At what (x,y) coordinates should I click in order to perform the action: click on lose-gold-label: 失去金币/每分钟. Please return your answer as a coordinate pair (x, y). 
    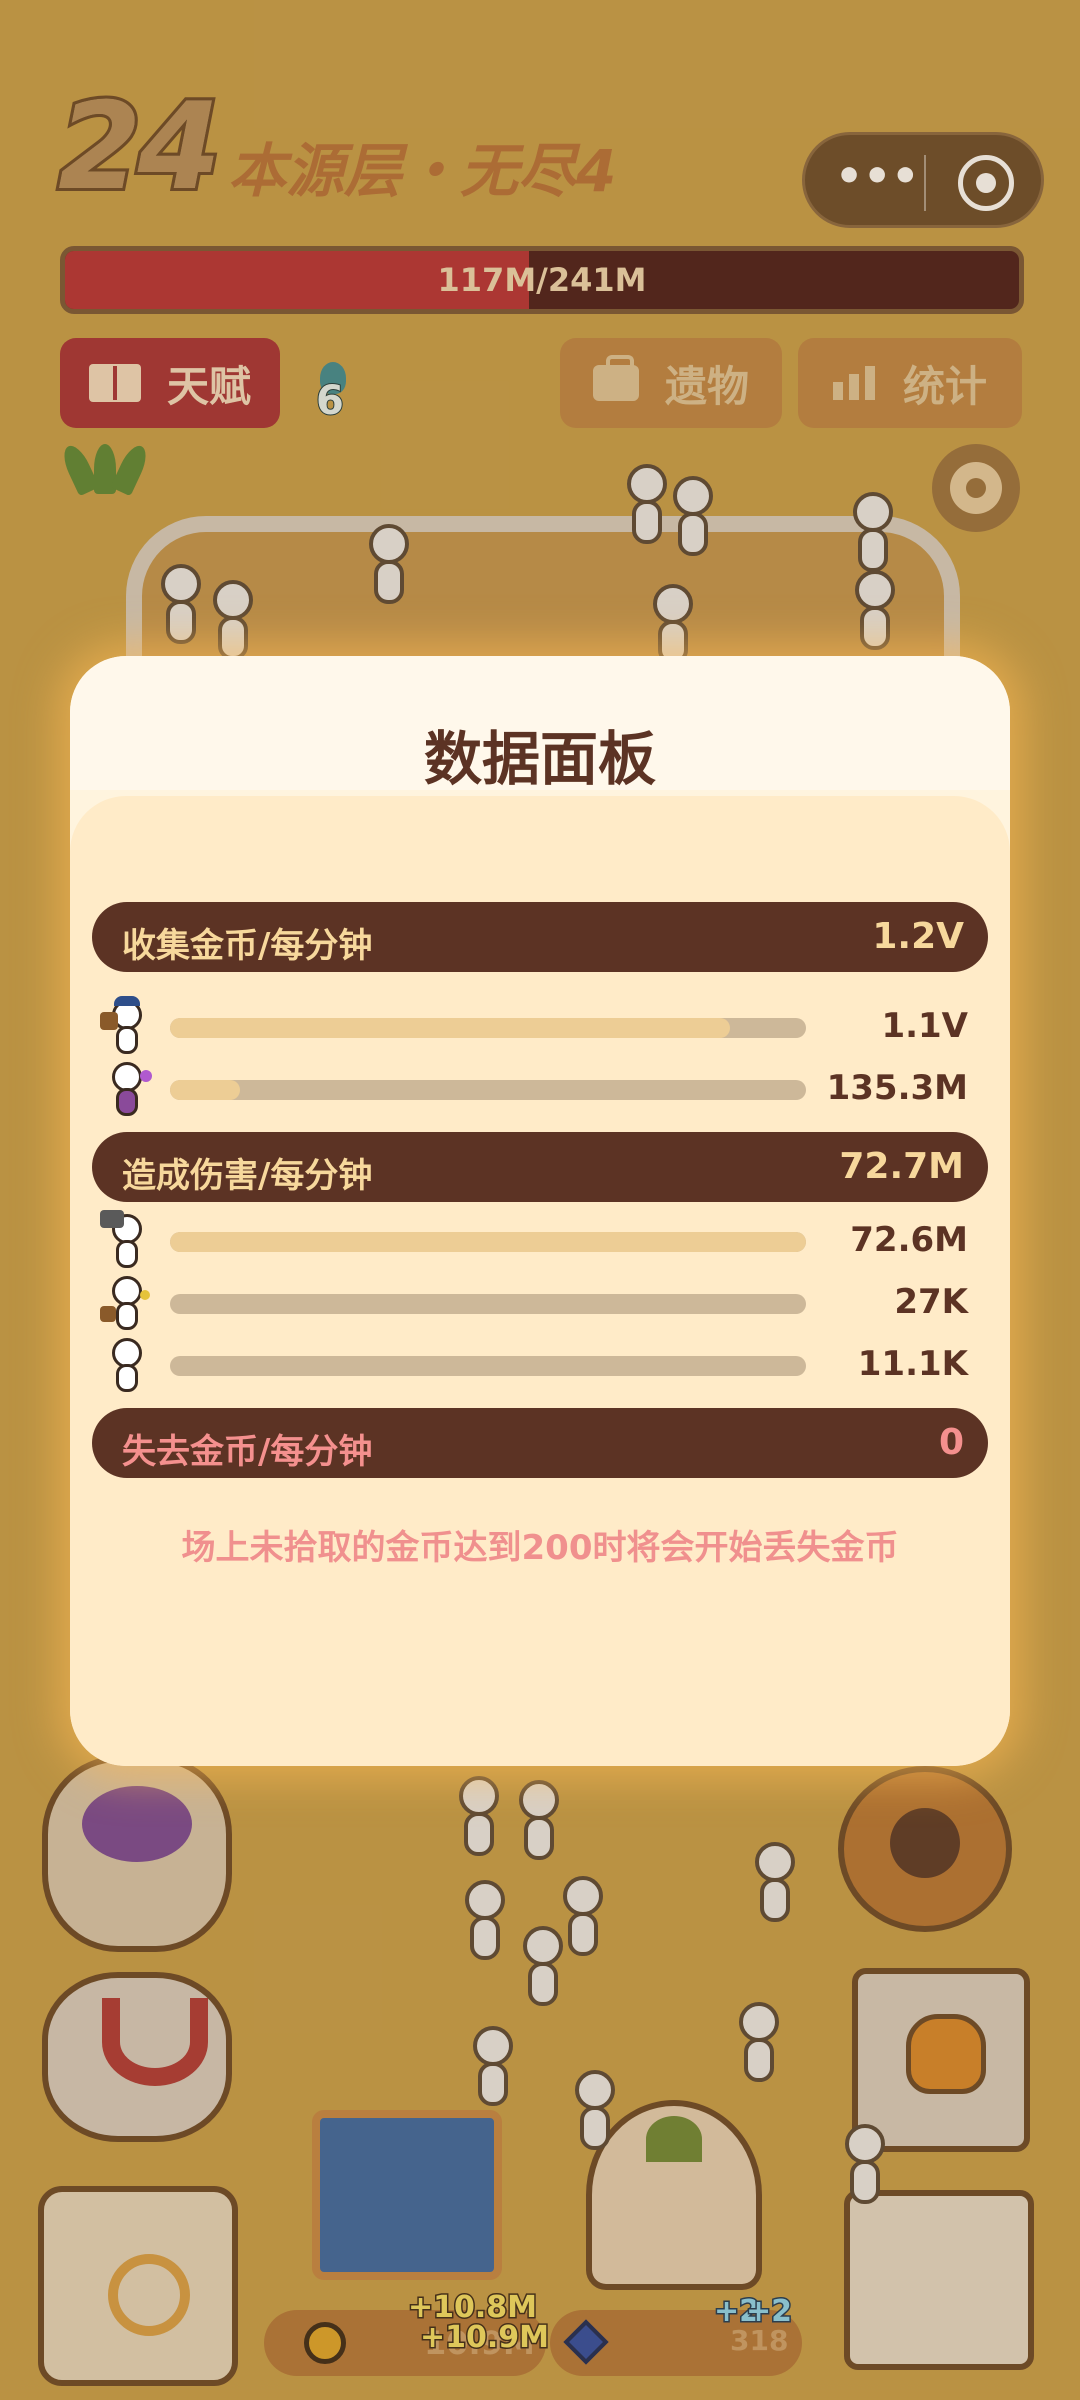
    Looking at the image, I should click on (247, 1452).